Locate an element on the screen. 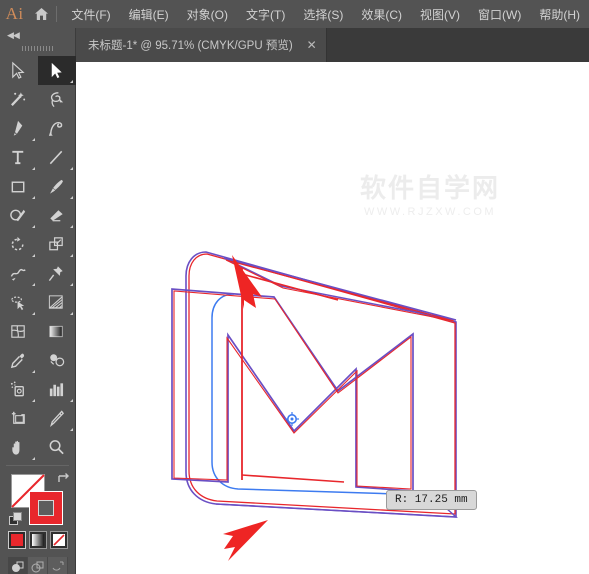  gradient-swatch-icon is located at coordinates (38, 540).